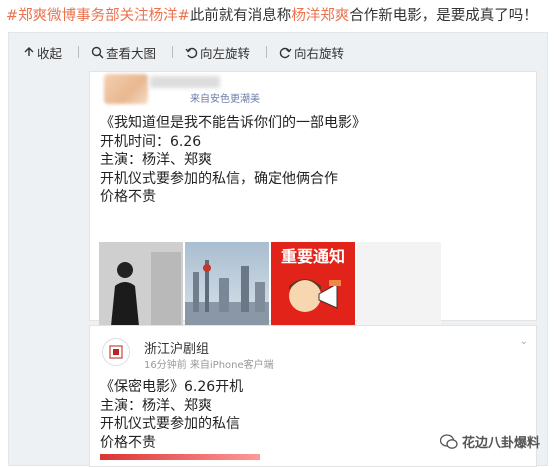  I want to click on headline-text: 此前就有消息称, so click(240, 16).